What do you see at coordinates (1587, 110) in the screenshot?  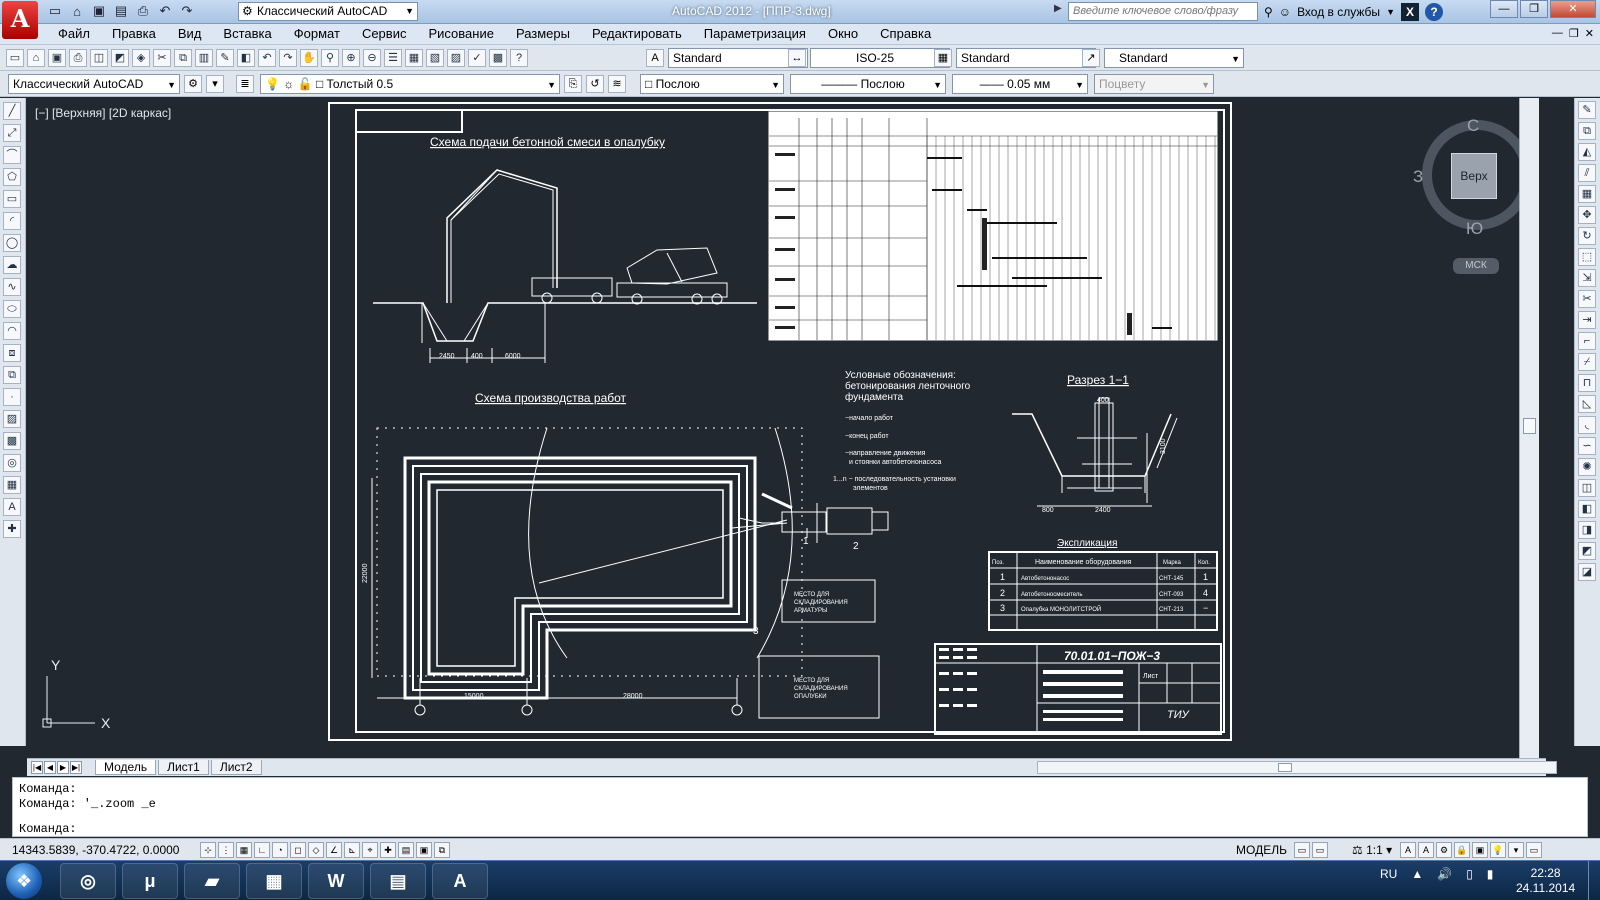 I see `erase-icon: ✎` at bounding box center [1587, 110].